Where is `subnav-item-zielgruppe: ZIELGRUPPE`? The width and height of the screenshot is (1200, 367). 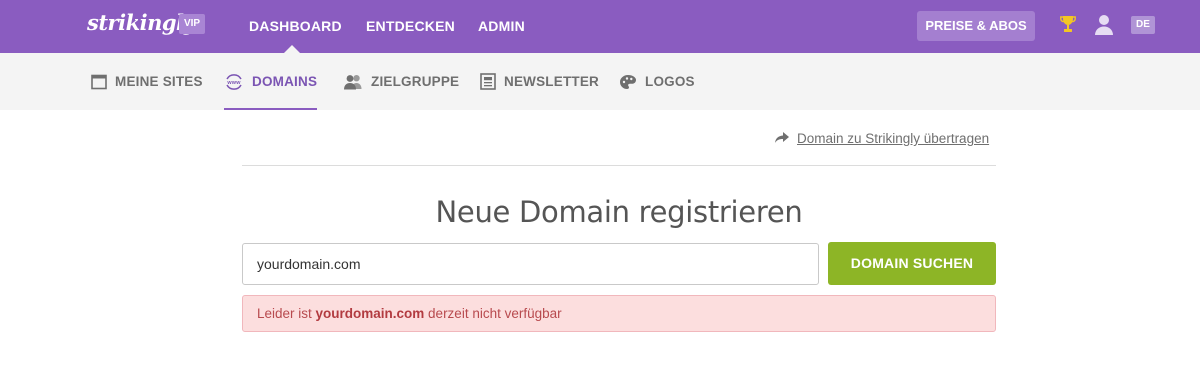 subnav-item-zielgruppe: ZIELGRUPPE is located at coordinates (401, 81).